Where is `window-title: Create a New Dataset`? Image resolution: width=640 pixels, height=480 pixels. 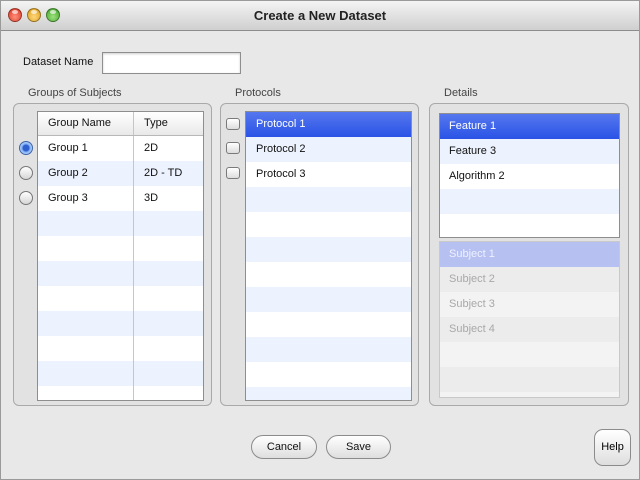 window-title: Create a New Dataset is located at coordinates (320, 15).